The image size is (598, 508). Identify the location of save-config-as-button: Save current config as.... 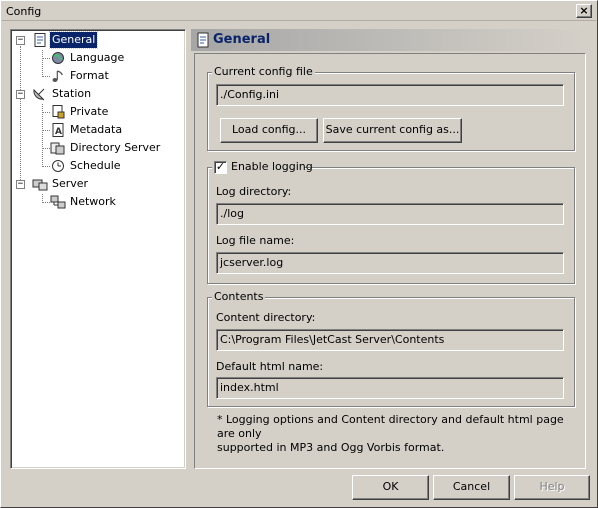
(392, 130).